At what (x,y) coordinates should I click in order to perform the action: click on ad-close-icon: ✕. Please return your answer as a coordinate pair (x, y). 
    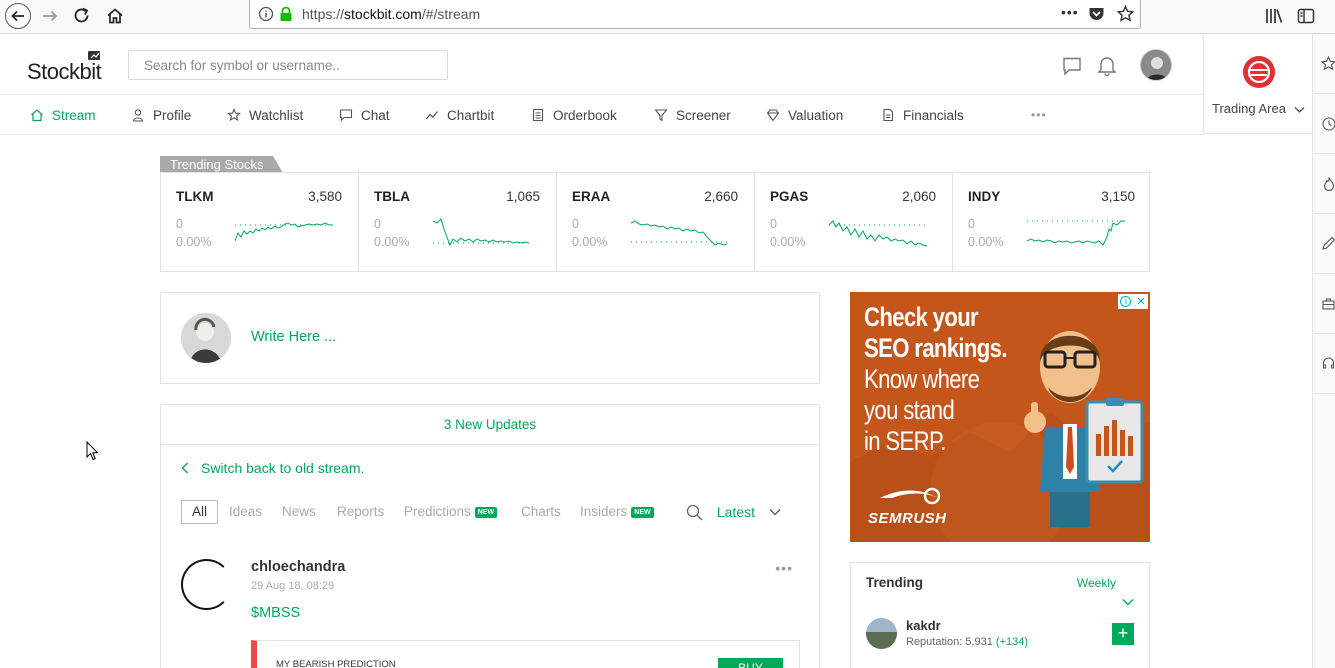
    Looking at the image, I should click on (1140, 301).